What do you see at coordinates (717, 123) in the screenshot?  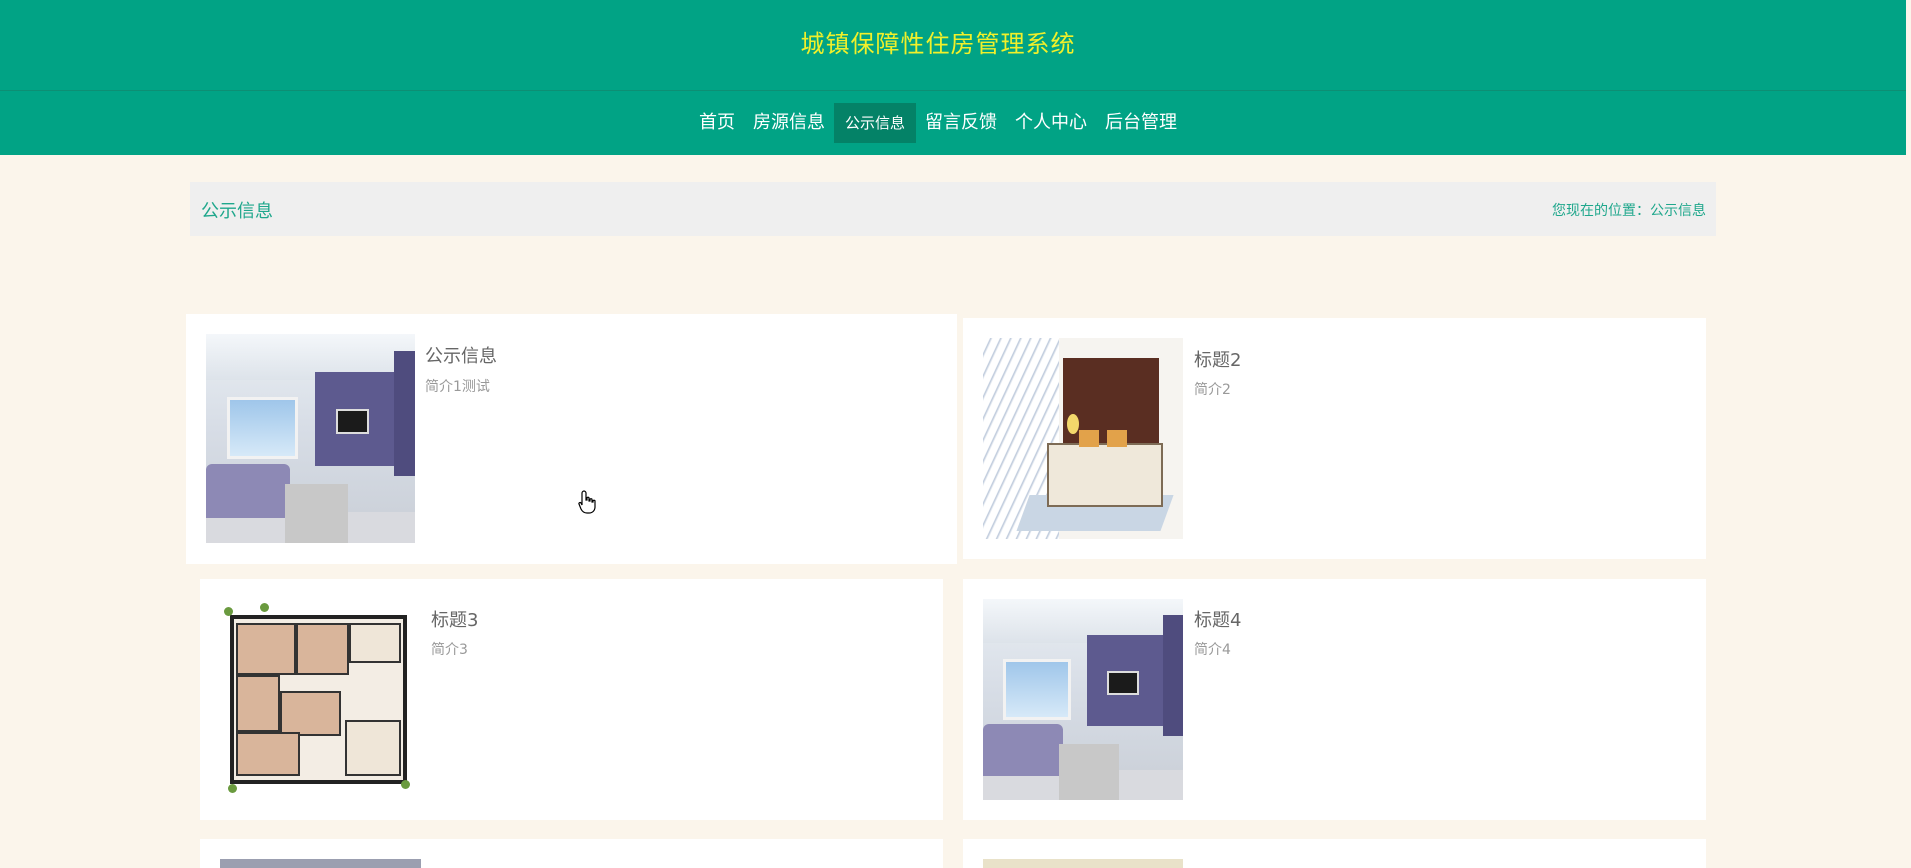 I see `nav-item-home: 首页` at bounding box center [717, 123].